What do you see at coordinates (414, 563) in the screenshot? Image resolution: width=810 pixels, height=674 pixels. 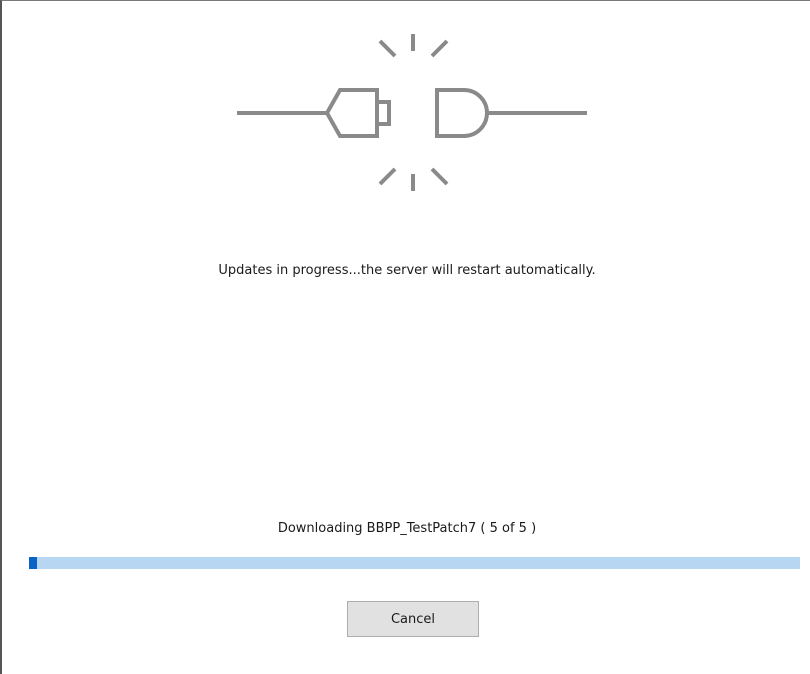 I see `download-progress-bar` at bounding box center [414, 563].